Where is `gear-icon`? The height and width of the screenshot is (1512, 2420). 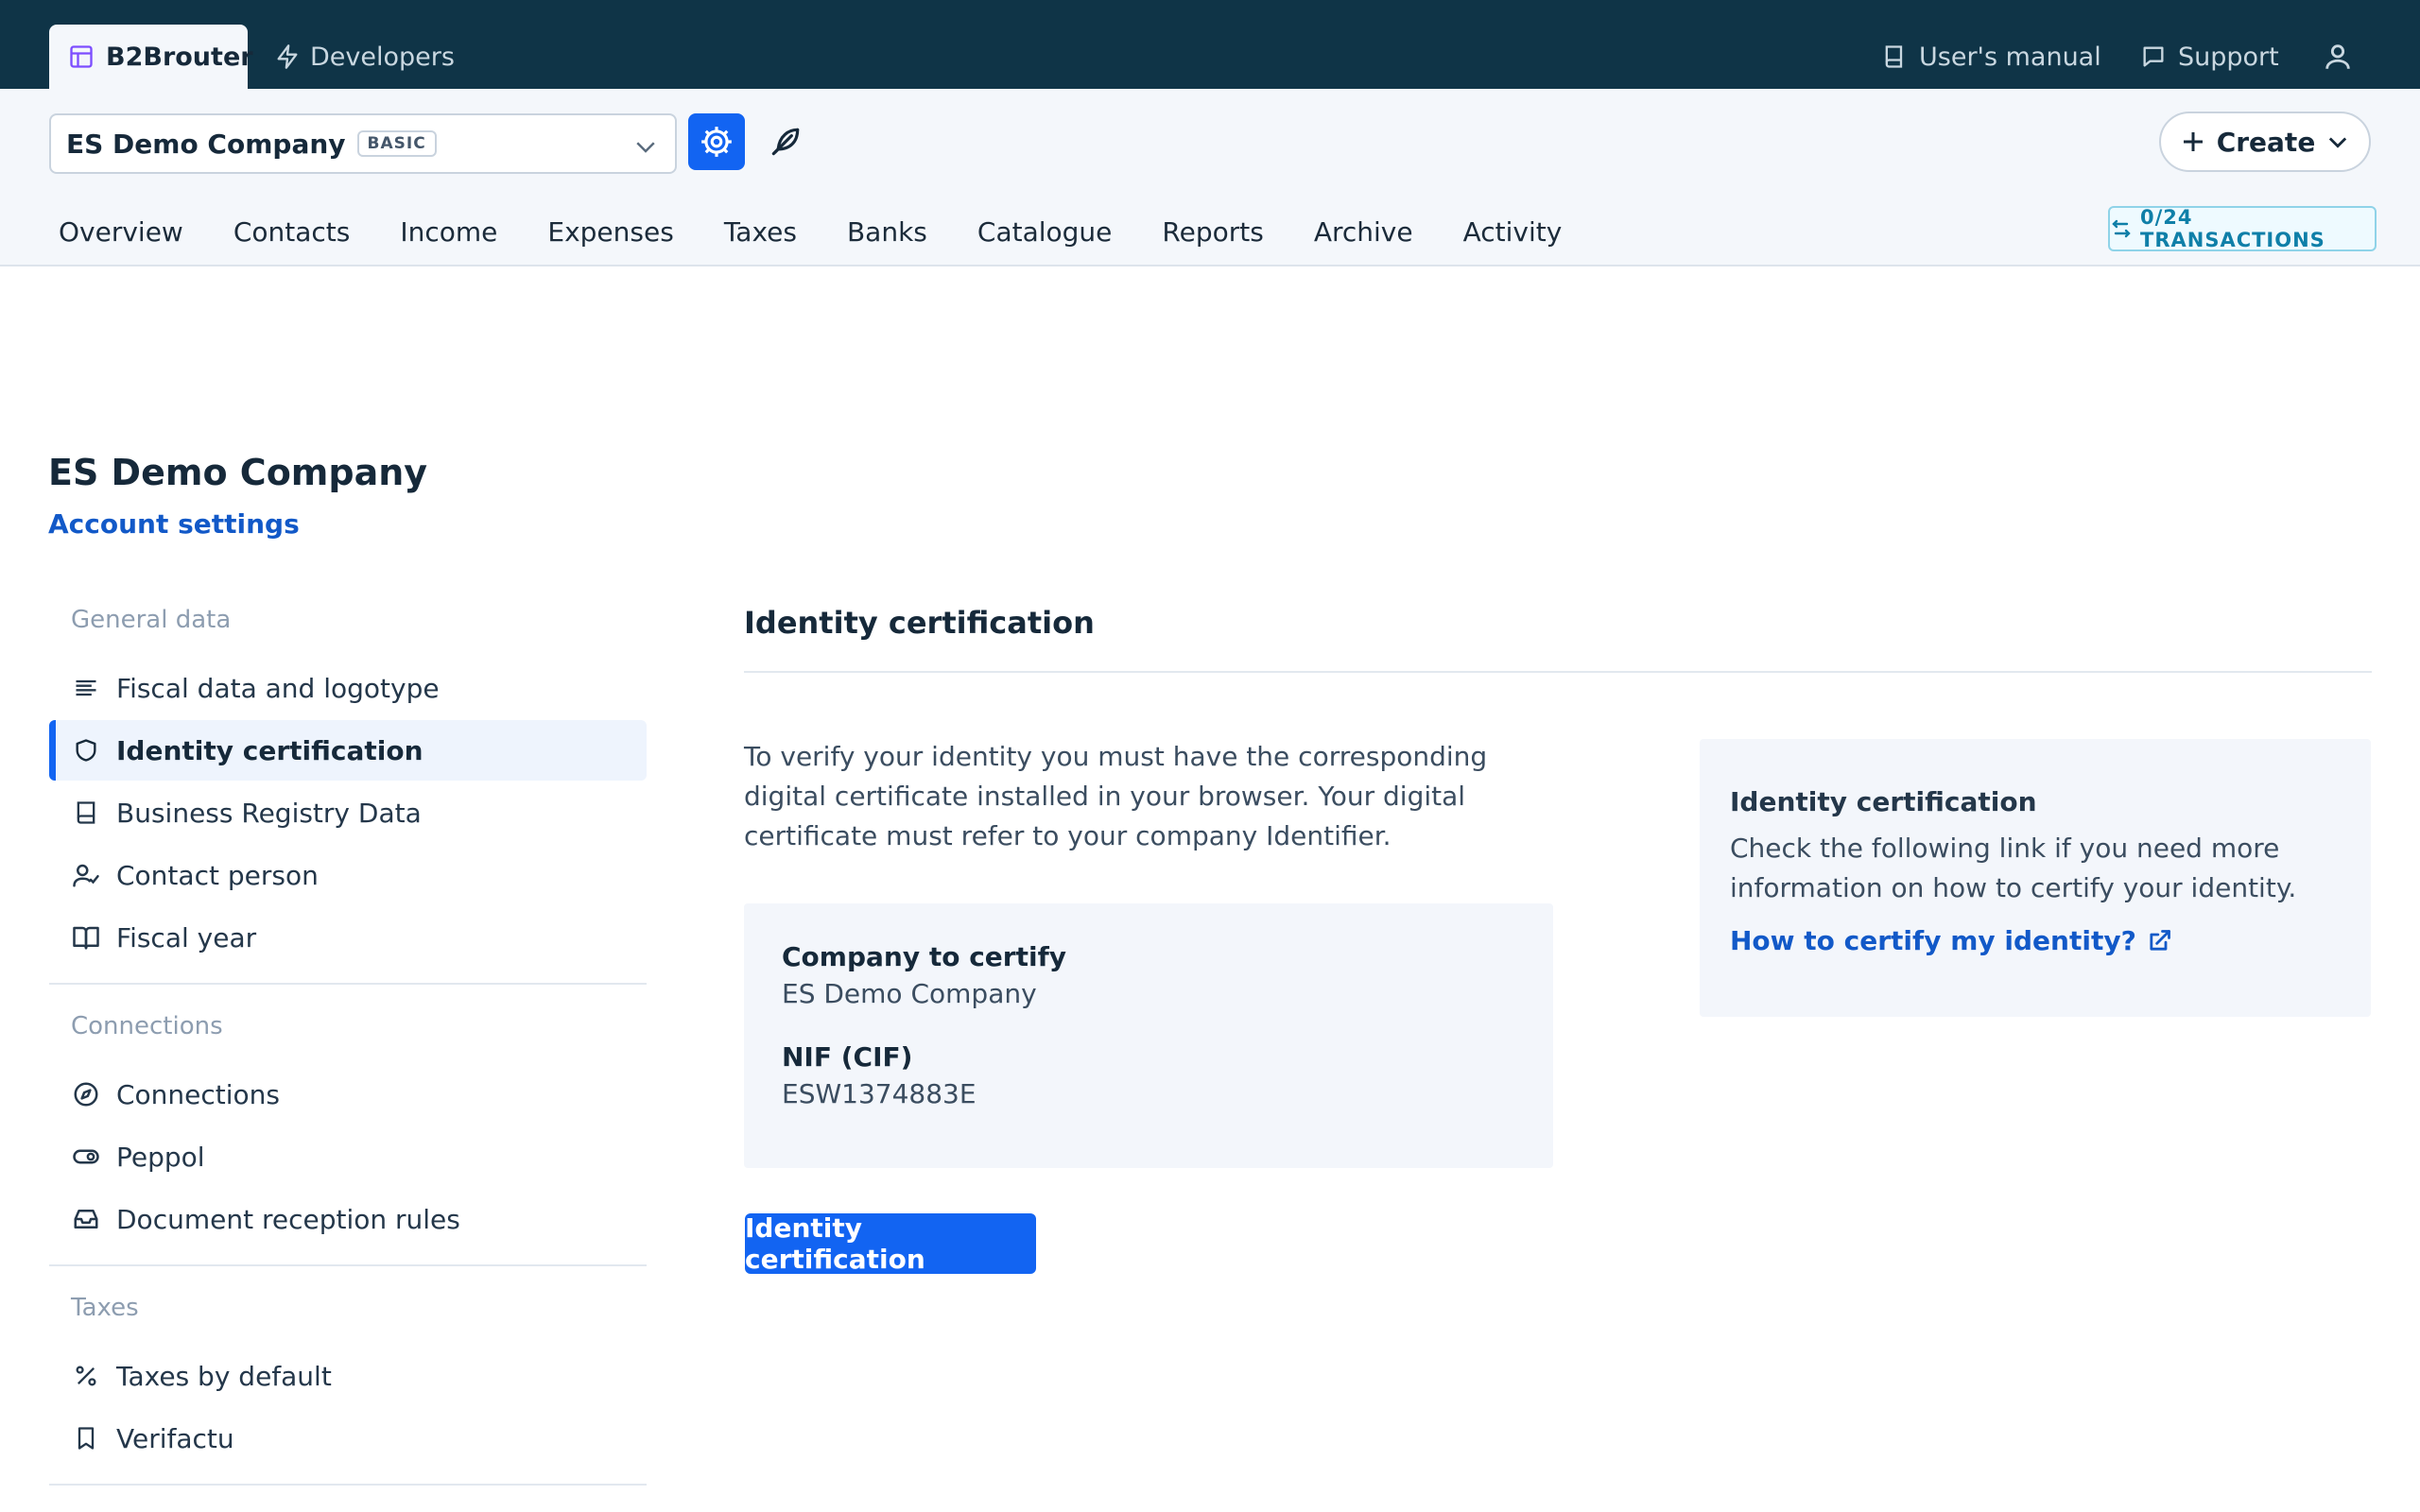 gear-icon is located at coordinates (717, 142).